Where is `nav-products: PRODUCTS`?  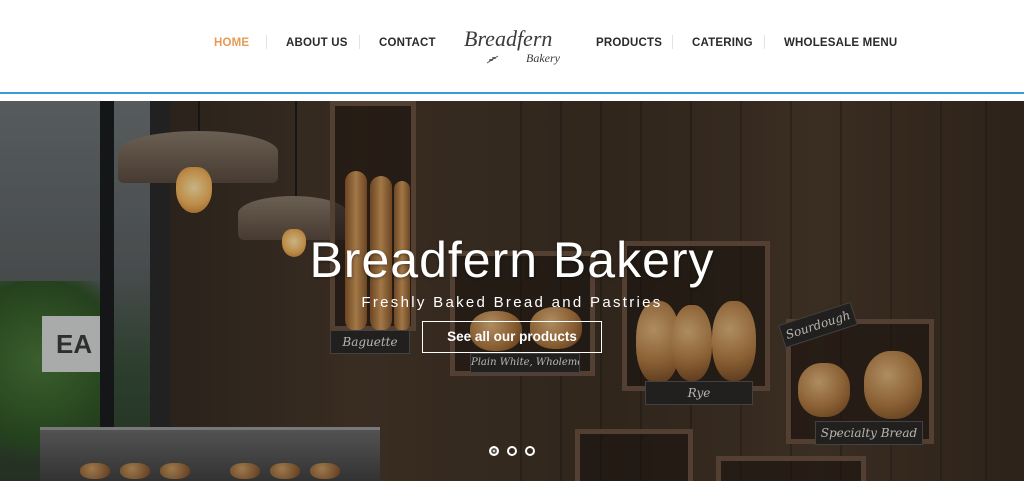 nav-products: PRODUCTS is located at coordinates (629, 43).